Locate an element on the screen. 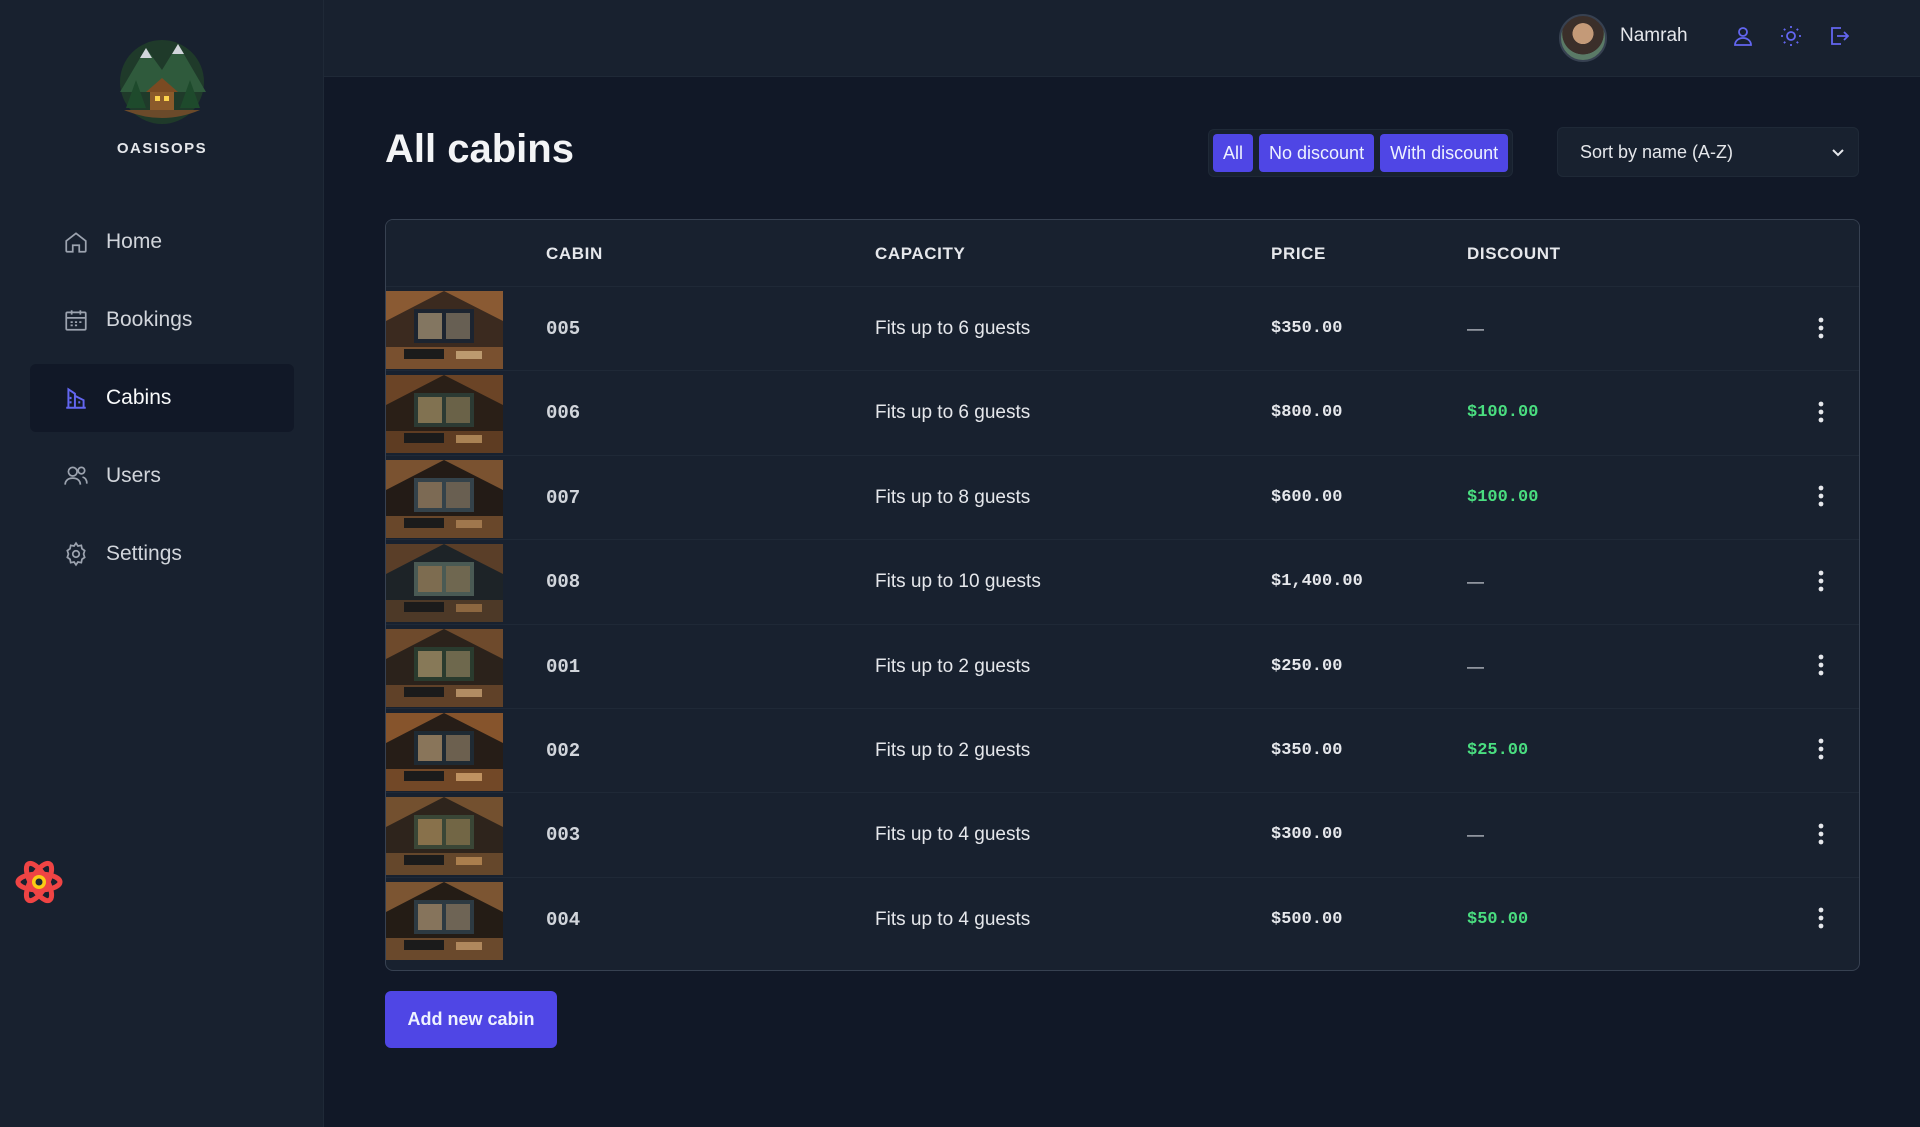  cabin-name: 005 is located at coordinates (563, 329).